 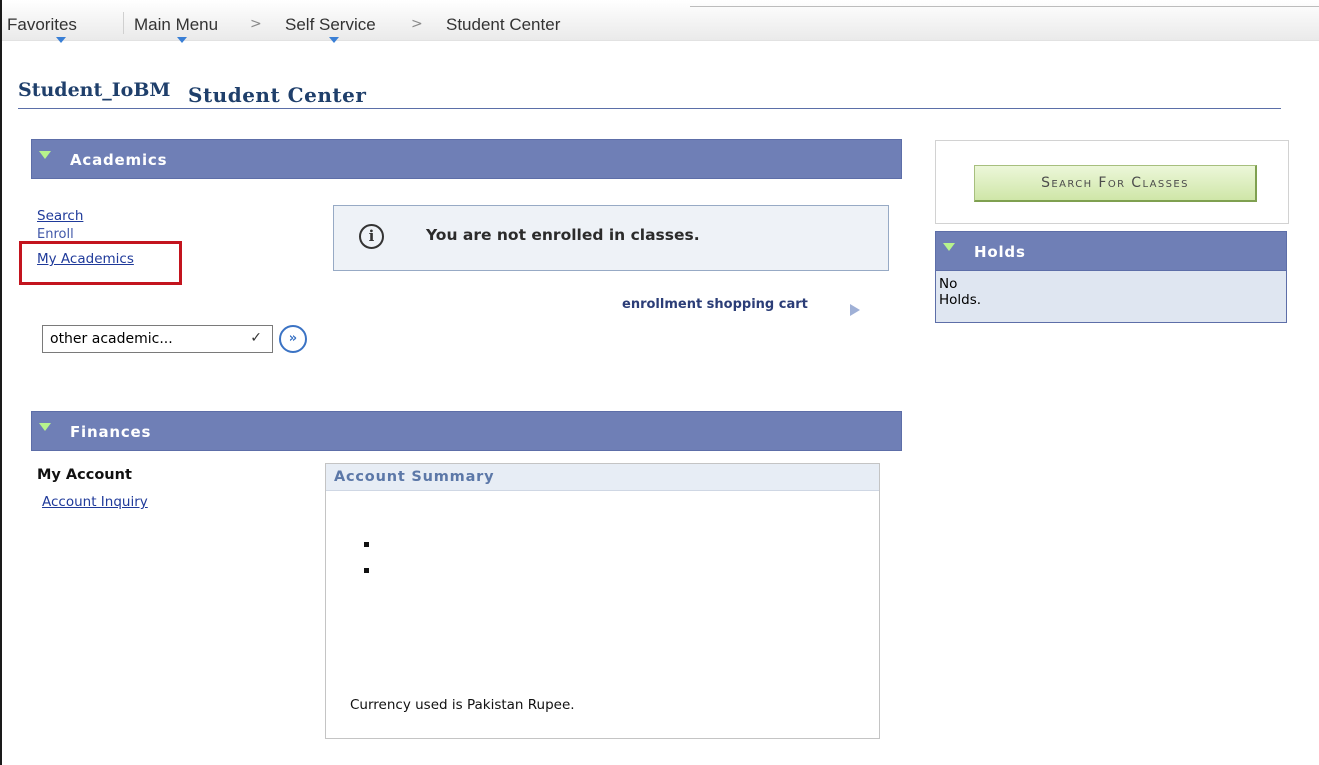 What do you see at coordinates (960, 300) in the screenshot?
I see `holds-status-line2: Holds.` at bounding box center [960, 300].